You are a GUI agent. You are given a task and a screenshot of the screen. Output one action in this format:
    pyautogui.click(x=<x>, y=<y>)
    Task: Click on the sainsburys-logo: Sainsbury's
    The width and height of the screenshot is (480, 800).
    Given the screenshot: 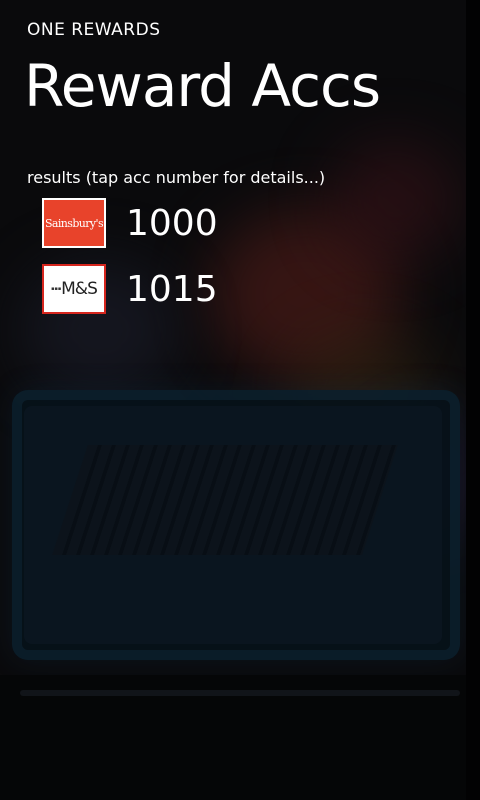 What is the action you would take?
    pyautogui.click(x=74, y=223)
    